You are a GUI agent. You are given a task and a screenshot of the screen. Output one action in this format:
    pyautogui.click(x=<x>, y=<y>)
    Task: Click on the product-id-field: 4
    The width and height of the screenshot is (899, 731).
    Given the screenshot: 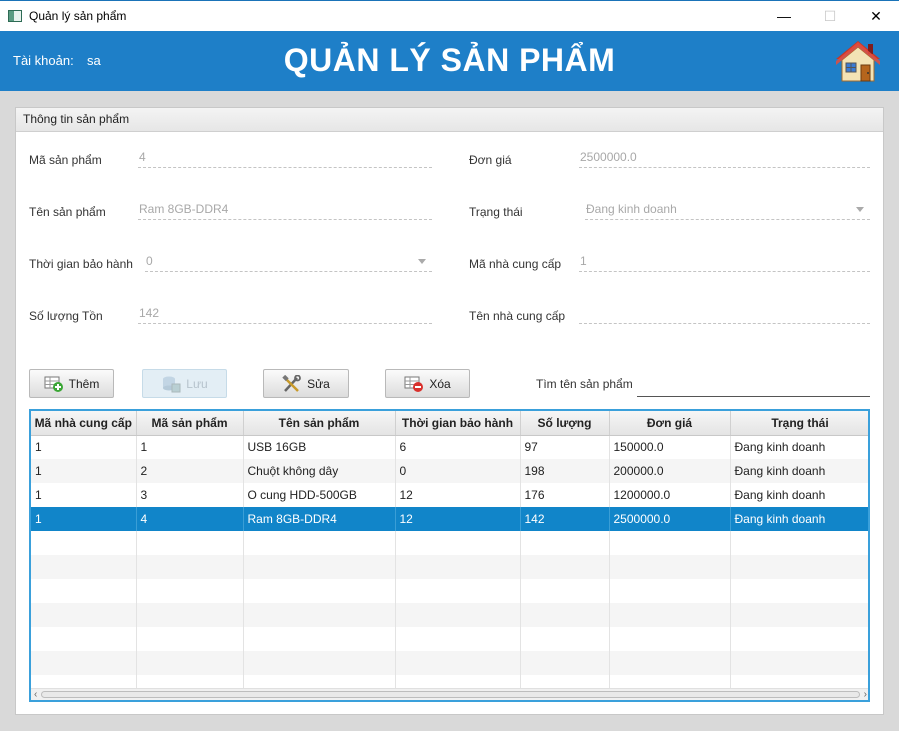 What is the action you would take?
    pyautogui.click(x=285, y=158)
    